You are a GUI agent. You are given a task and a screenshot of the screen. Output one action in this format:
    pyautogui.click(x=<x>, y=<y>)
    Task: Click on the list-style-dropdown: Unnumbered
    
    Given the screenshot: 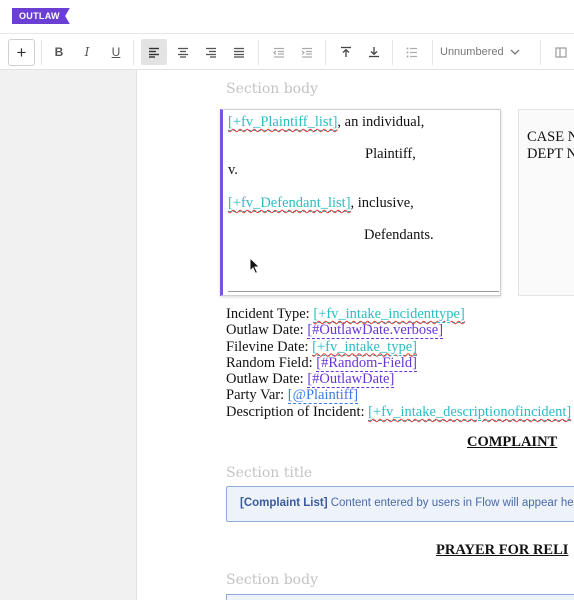 What is the action you would take?
    pyautogui.click(x=480, y=52)
    